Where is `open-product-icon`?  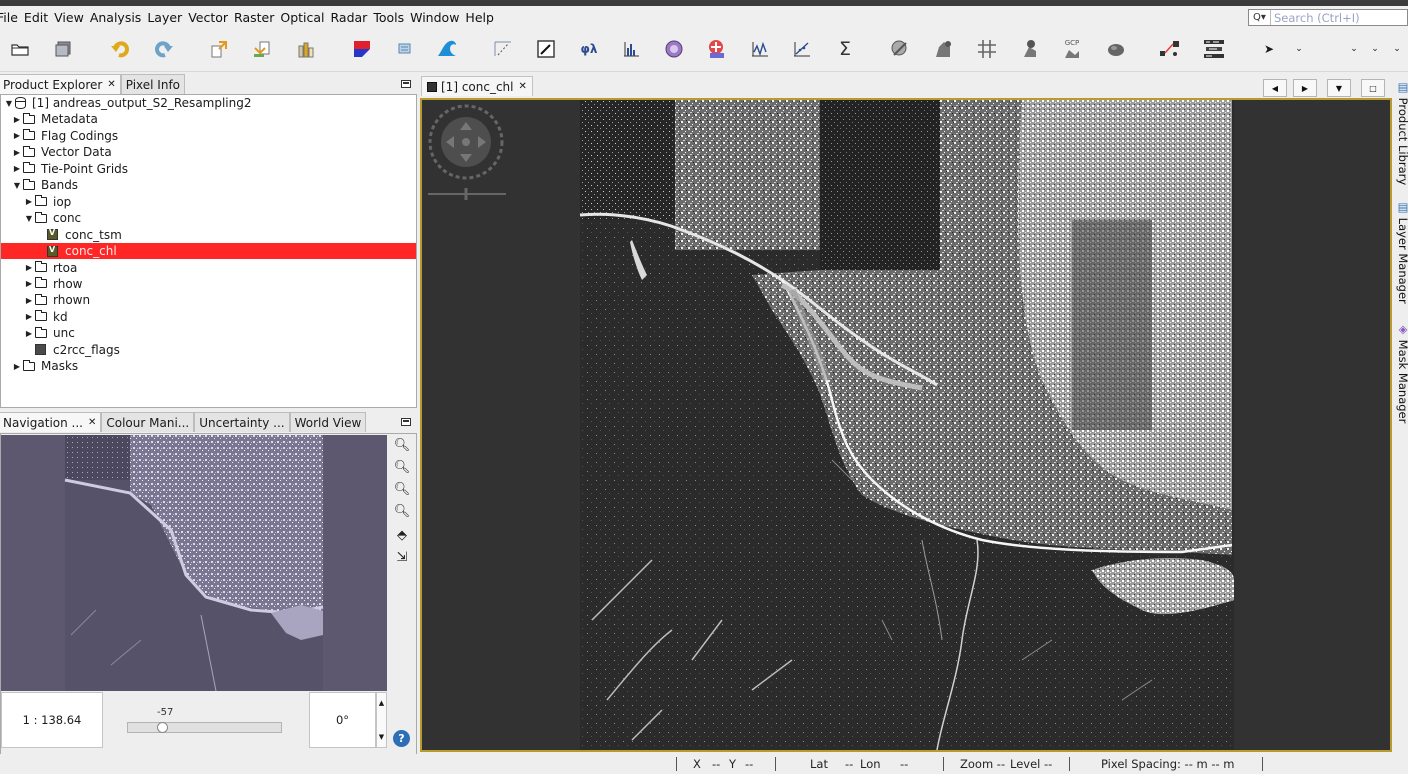
open-product-icon is located at coordinates (20, 49).